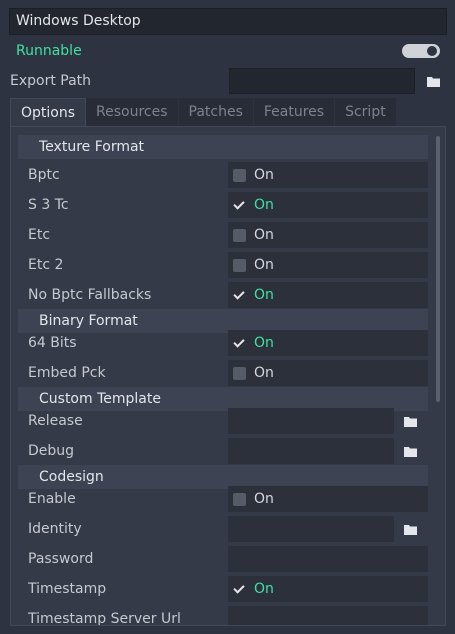  Describe the element at coordinates (328, 559) in the screenshot. I see `password-input` at that location.